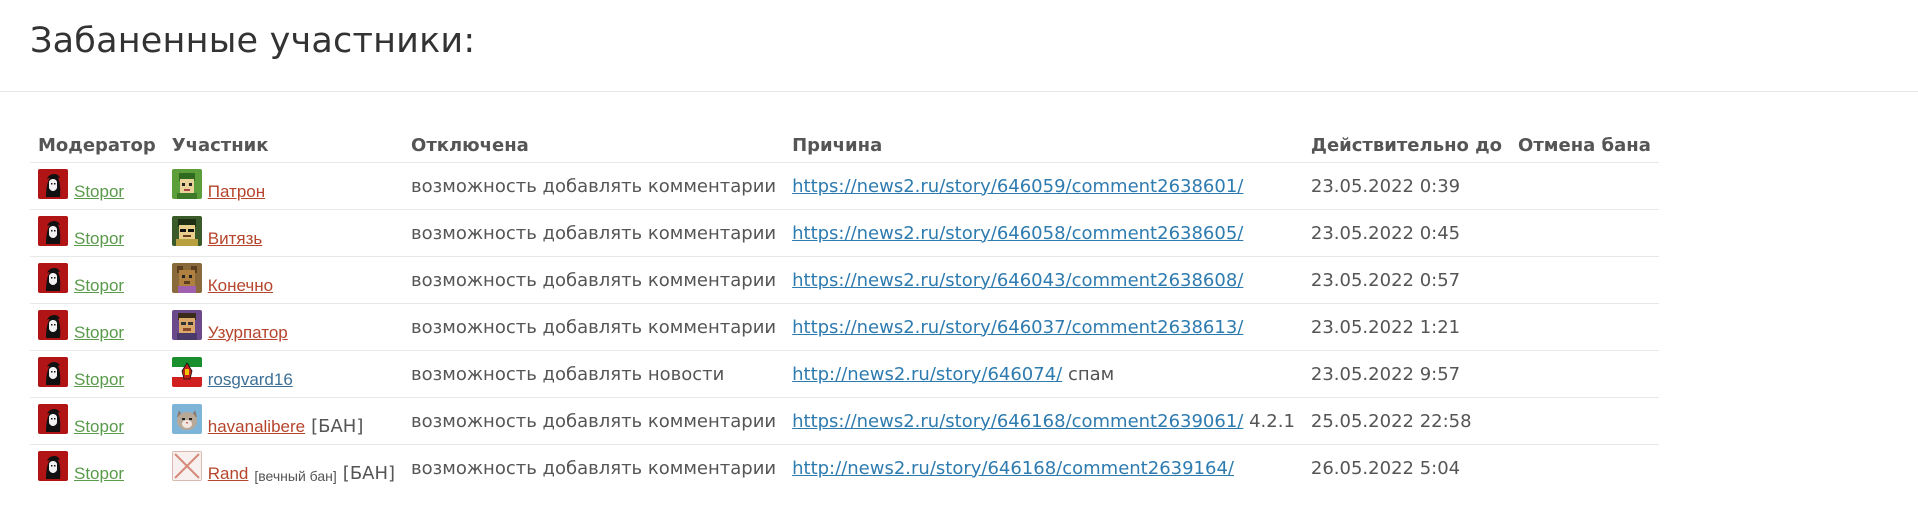 The image size is (1918, 508). What do you see at coordinates (1406, 374) in the screenshot?
I see `valid-until-cell: 23.05.2022 9:57` at bounding box center [1406, 374].